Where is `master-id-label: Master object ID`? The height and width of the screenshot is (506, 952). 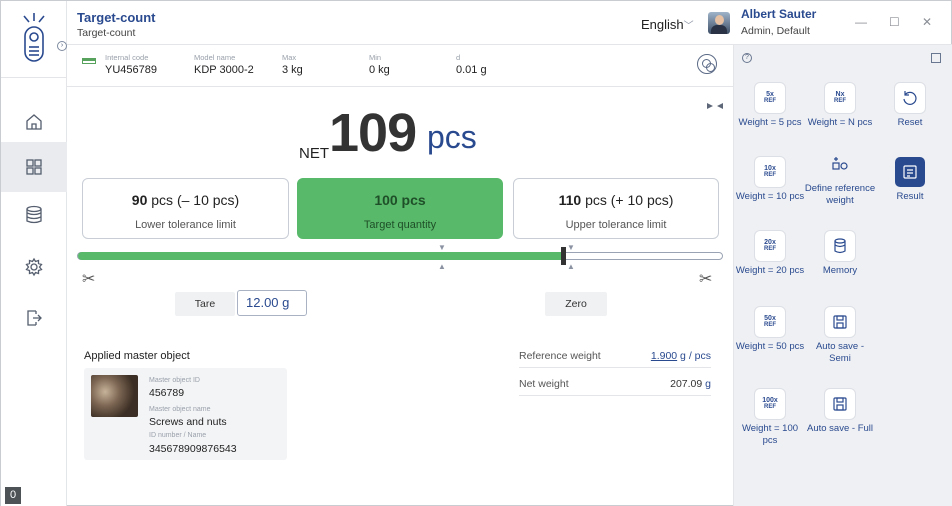
master-id-label: Master object ID is located at coordinates (174, 380).